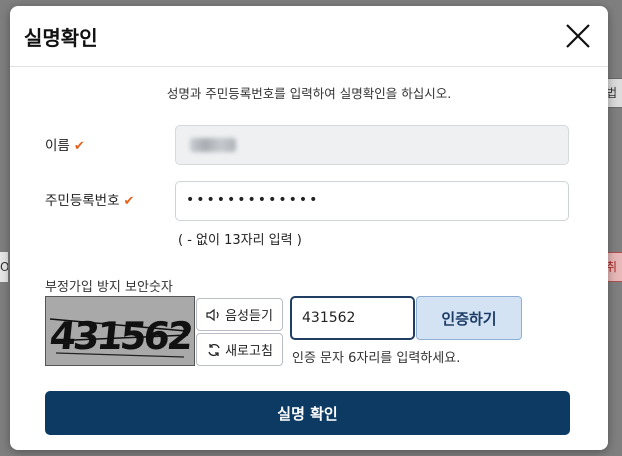 The width and height of the screenshot is (622, 456). I want to click on refresh-button: 새로고침, so click(239, 349).